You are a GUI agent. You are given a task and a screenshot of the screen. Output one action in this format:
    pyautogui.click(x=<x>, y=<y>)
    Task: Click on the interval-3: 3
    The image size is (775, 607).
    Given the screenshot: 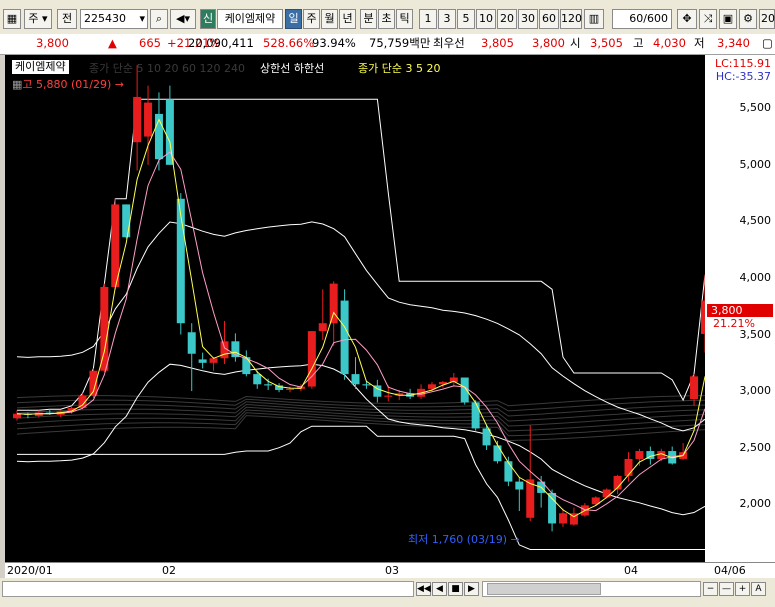 What is the action you would take?
    pyautogui.click(x=447, y=19)
    